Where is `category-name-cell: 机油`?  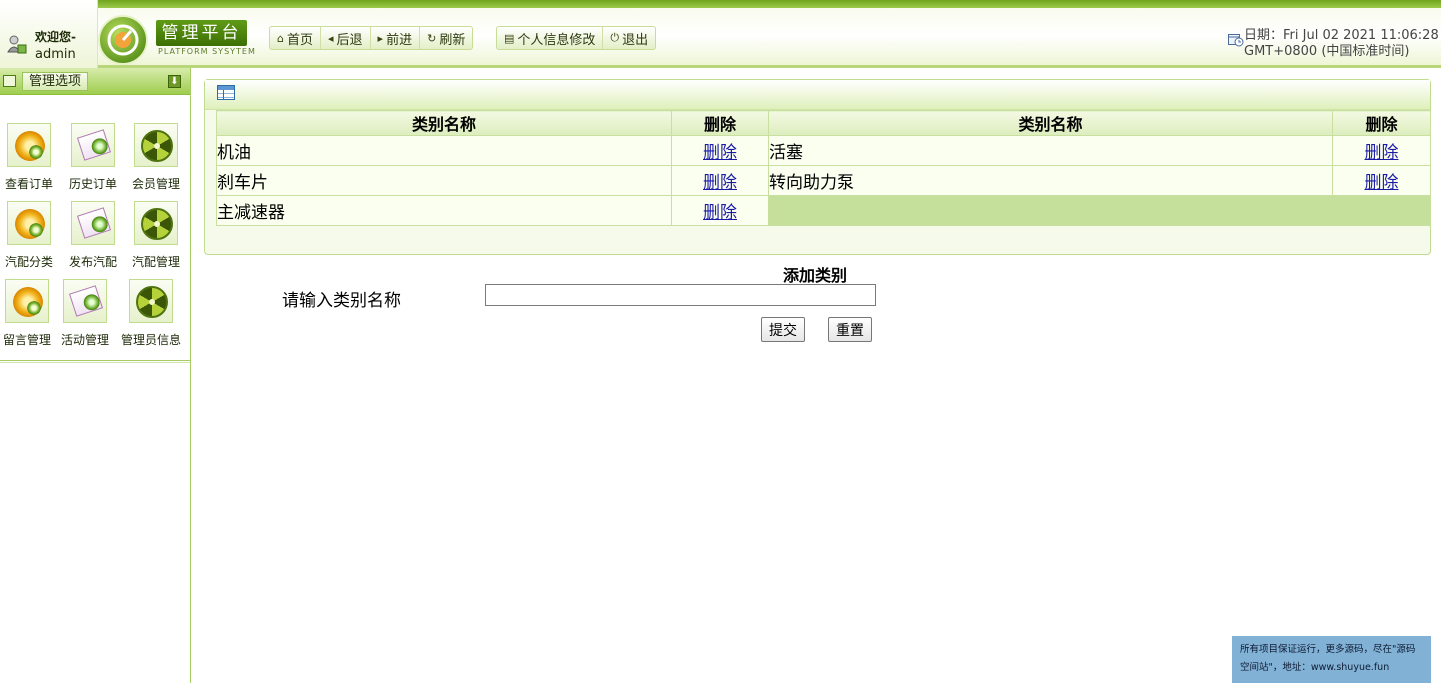 category-name-cell: 机油 is located at coordinates (444, 150).